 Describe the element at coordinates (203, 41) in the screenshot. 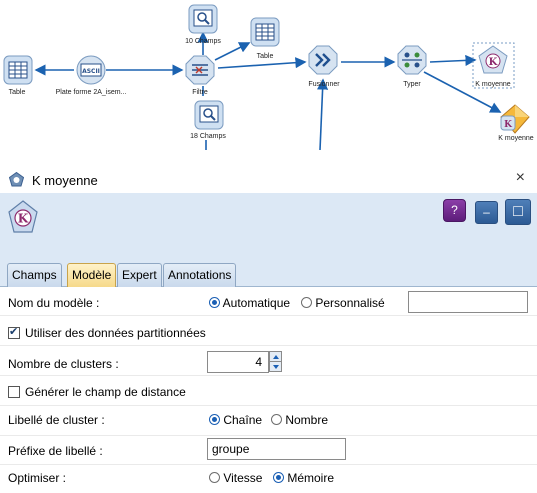

I see `ten-fields-label: 10 Champs` at that location.